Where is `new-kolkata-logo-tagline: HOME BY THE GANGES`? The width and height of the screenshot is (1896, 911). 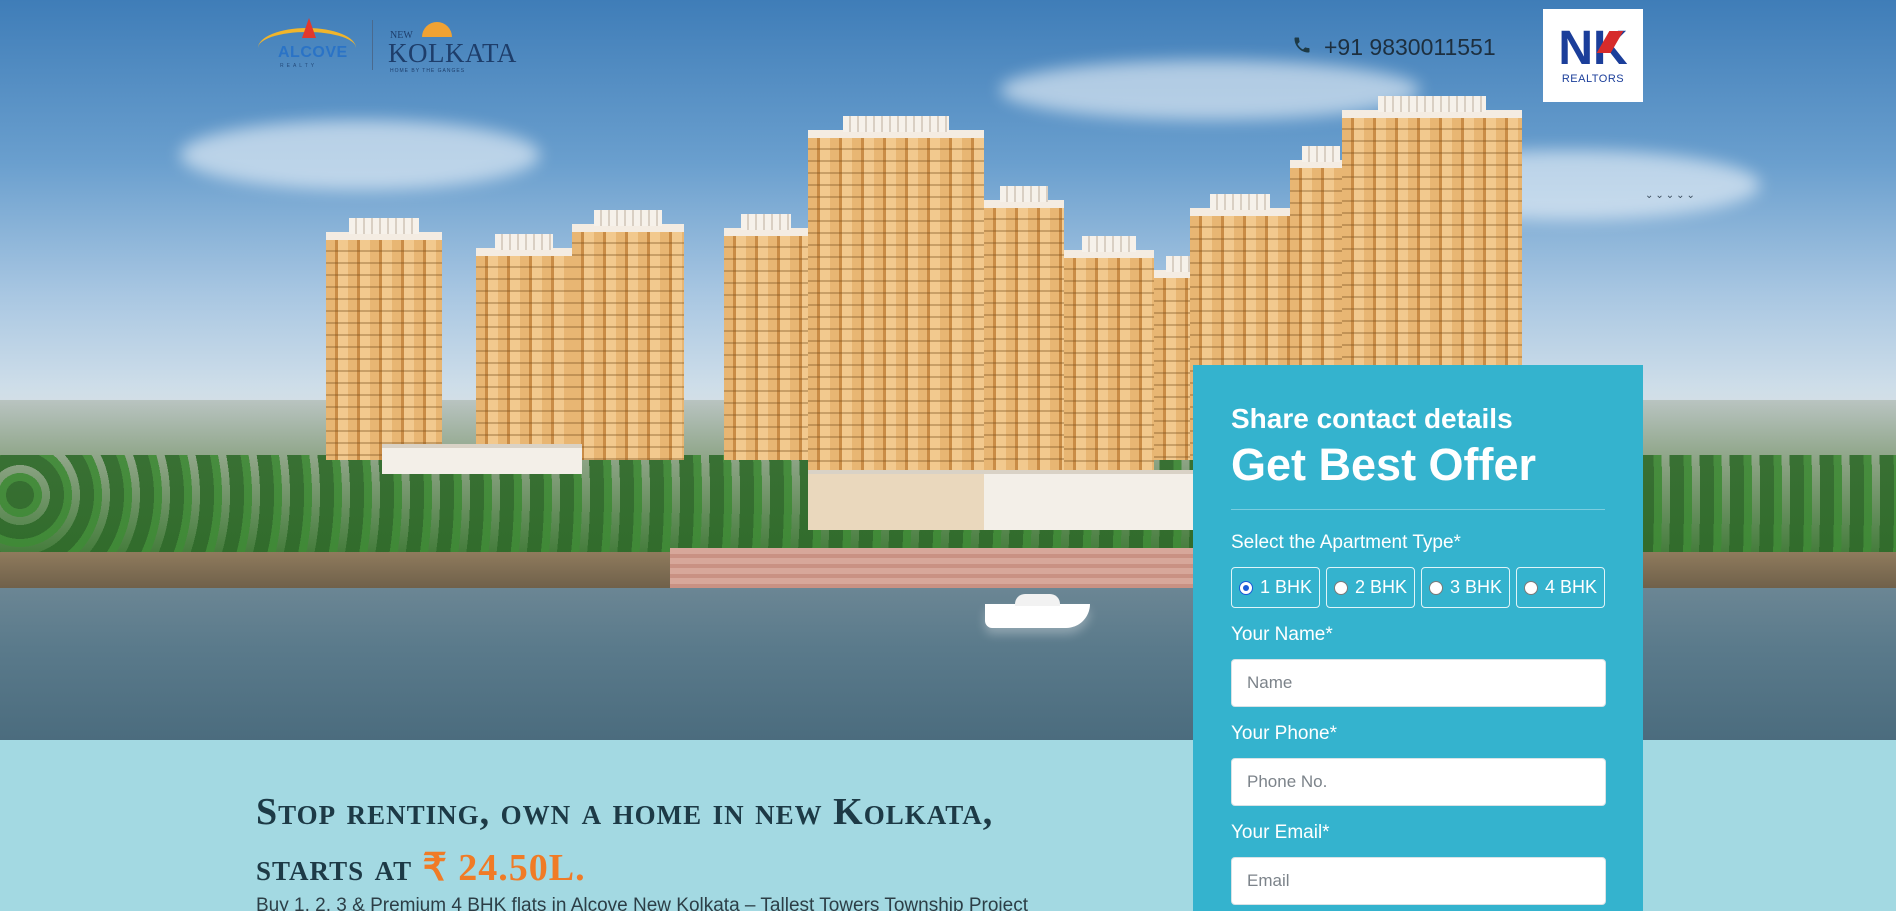
new-kolkata-logo-tagline: HOME BY THE GANGES is located at coordinates (428, 71).